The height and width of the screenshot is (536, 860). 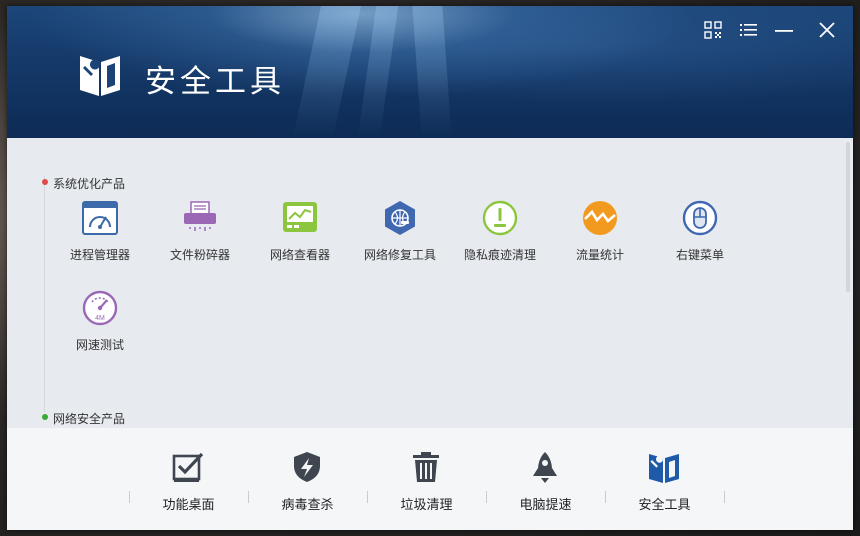 I want to click on trash-icon, so click(x=426, y=467).